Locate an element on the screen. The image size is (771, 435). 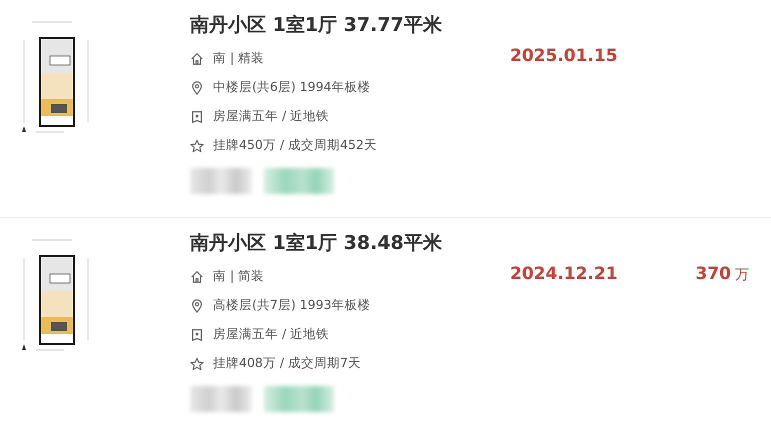
price-unit: 万 is located at coordinates (742, 275).